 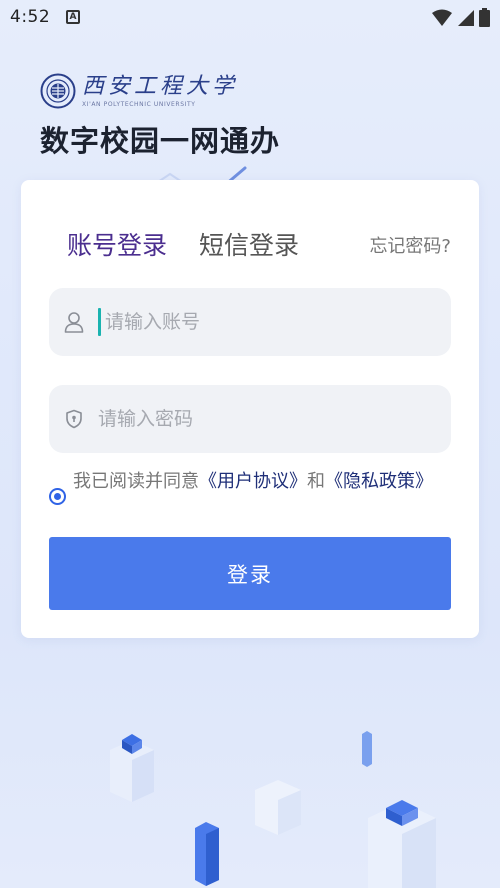 I want to click on password-input, so click(x=258, y=419).